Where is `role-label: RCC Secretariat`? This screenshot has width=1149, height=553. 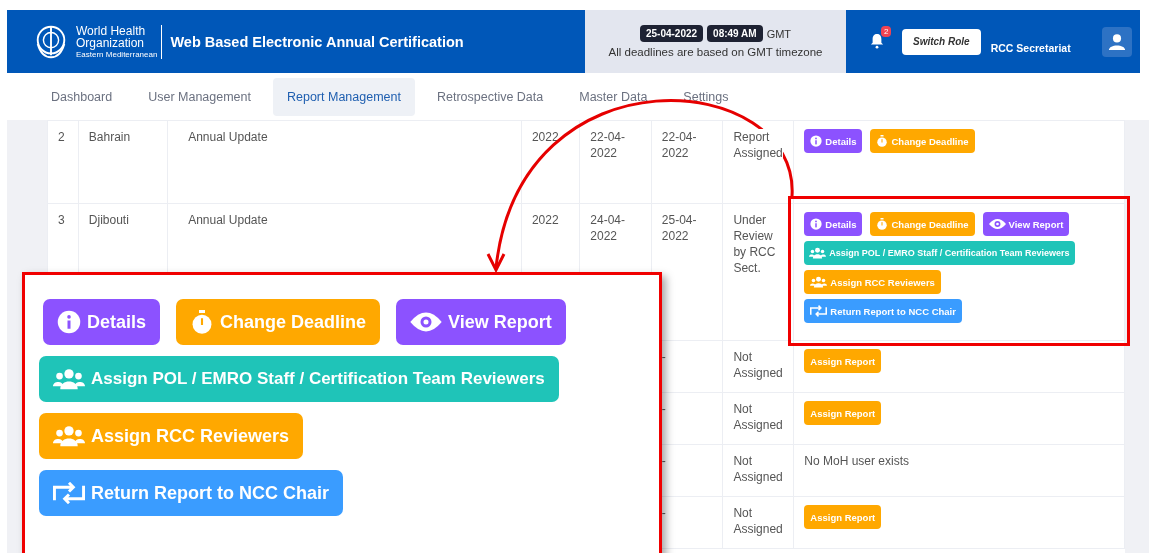 role-label: RCC Secretariat is located at coordinates (1030, 47).